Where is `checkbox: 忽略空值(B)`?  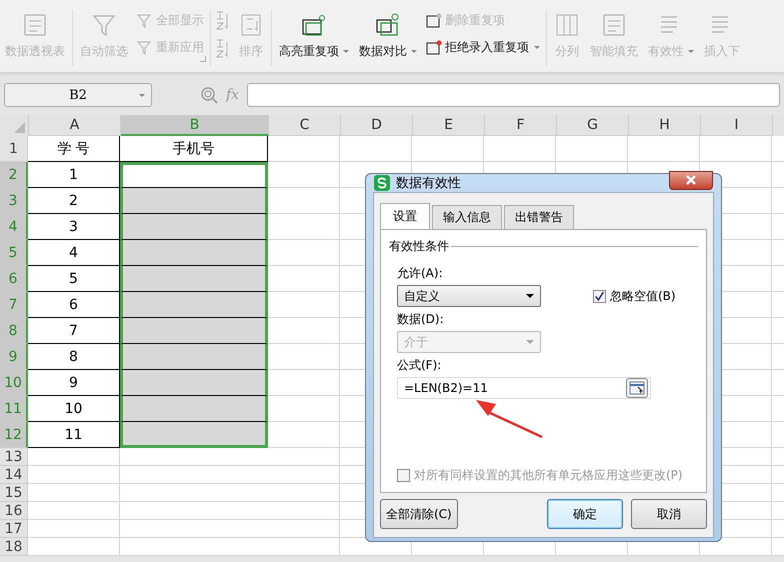 checkbox: 忽略空值(B) is located at coordinates (634, 296).